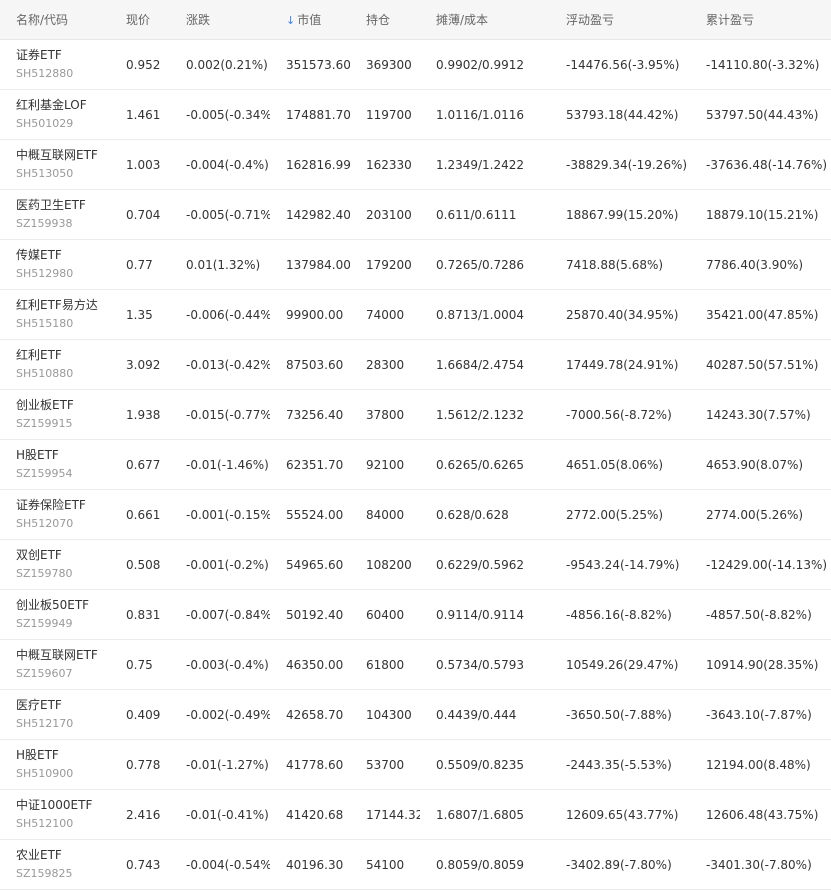 Image resolution: width=831 pixels, height=890 pixels. What do you see at coordinates (763, 64) in the screenshot?
I see `total-pl-cell: -14110.80(-3.32%)` at bounding box center [763, 64].